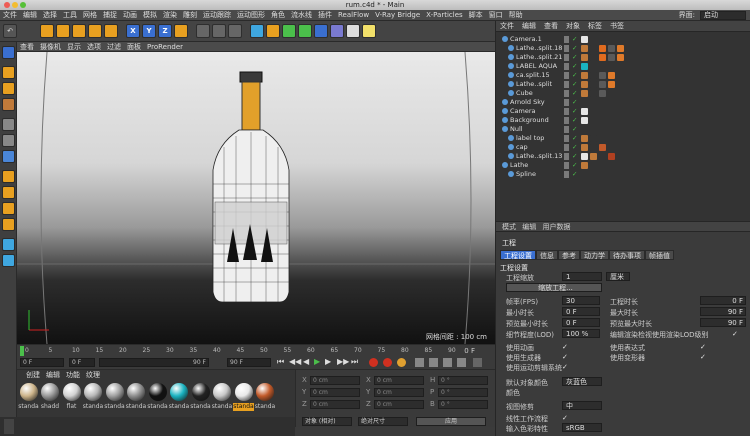  What do you see at coordinates (353, 31) in the screenshot?
I see `camera-icon` at bounding box center [353, 31].